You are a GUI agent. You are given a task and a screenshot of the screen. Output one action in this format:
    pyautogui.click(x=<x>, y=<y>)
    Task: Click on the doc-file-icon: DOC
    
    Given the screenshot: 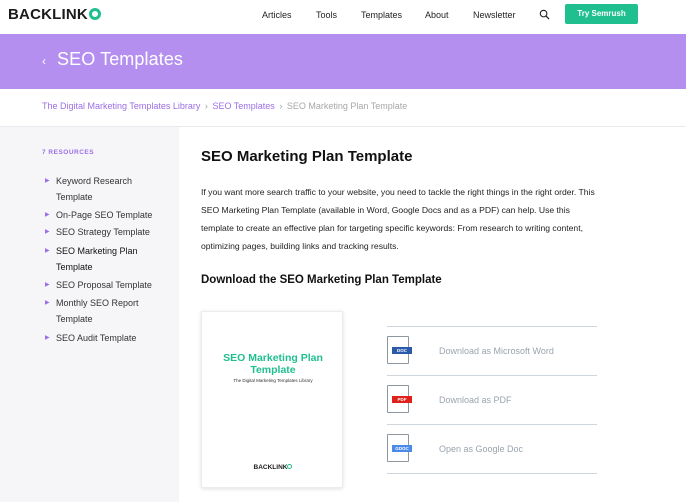 What is the action you would take?
    pyautogui.click(x=399, y=350)
    